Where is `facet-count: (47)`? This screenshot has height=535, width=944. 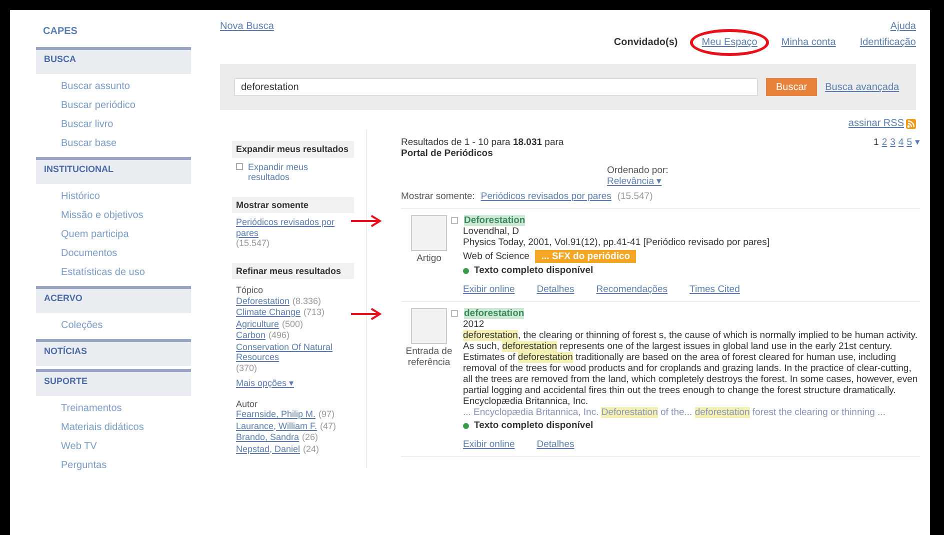
facet-count: (47) is located at coordinates (328, 425).